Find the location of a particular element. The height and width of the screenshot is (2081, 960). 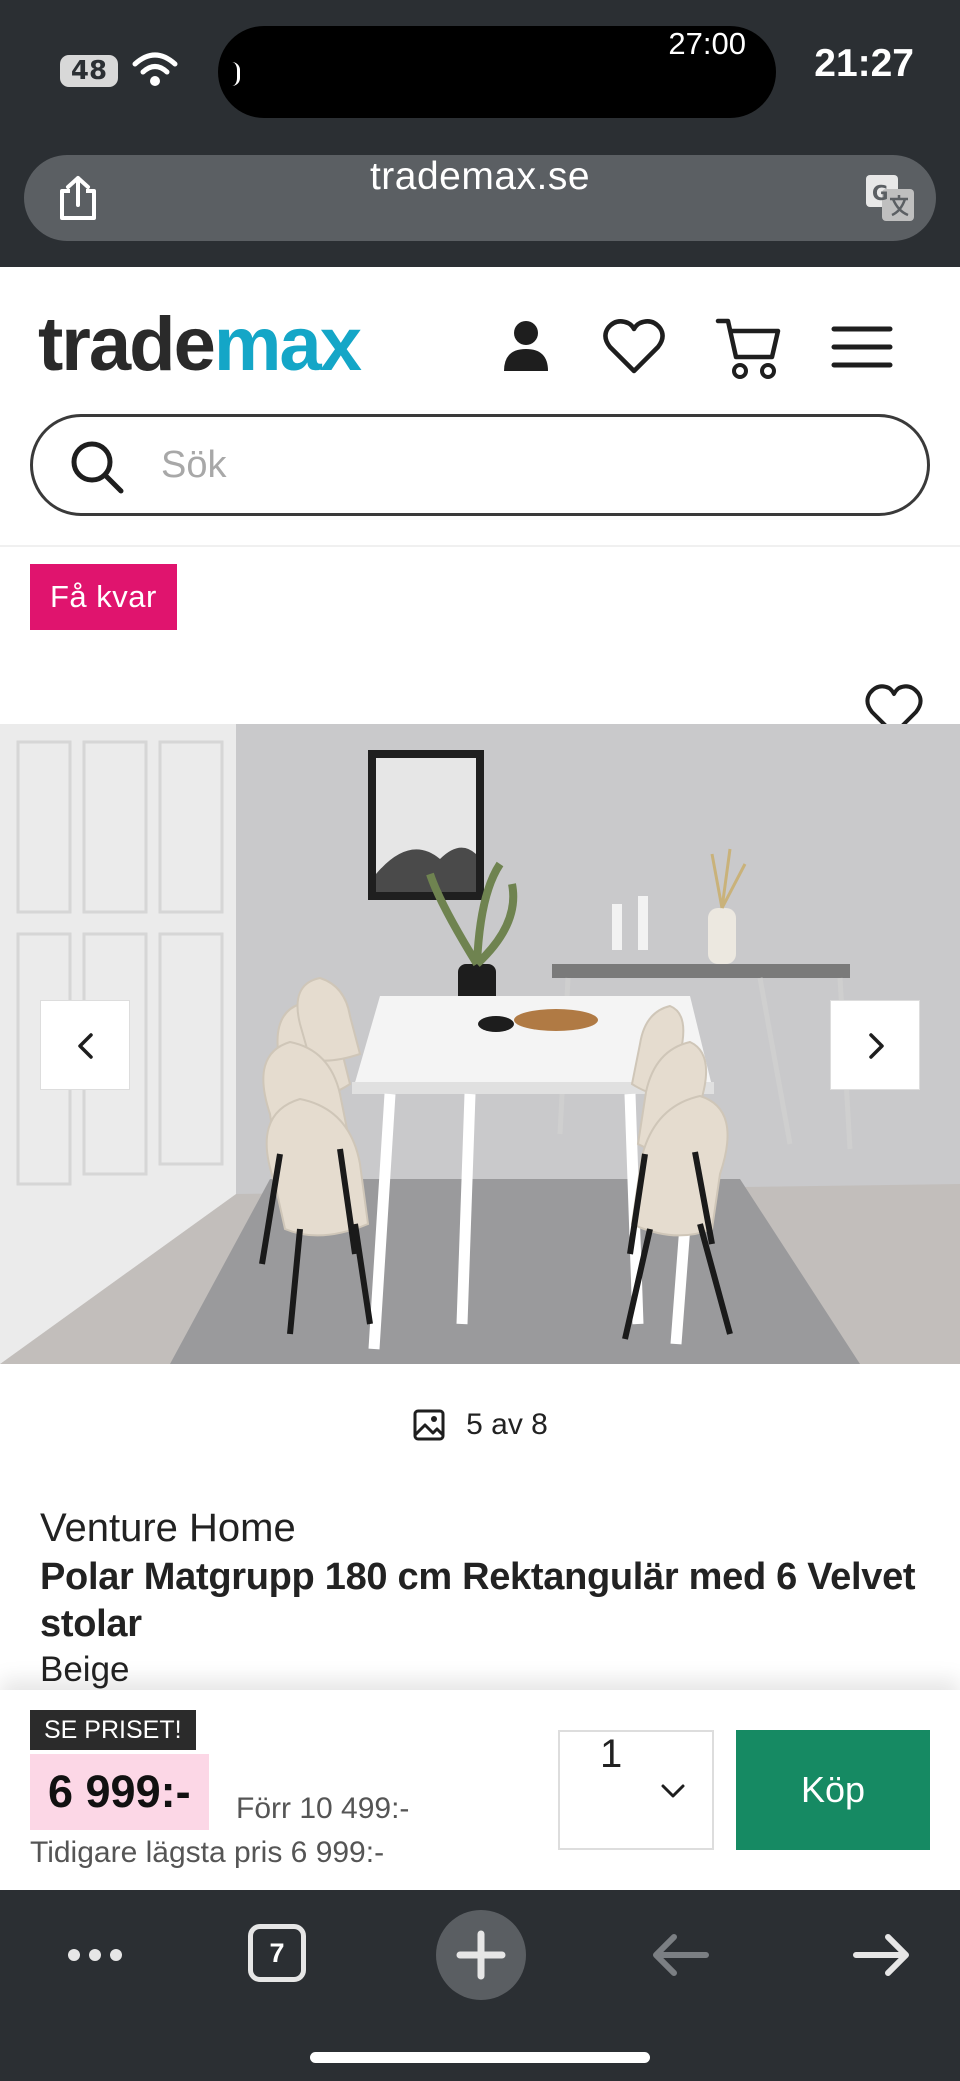

more-icon is located at coordinates (95, 1955).